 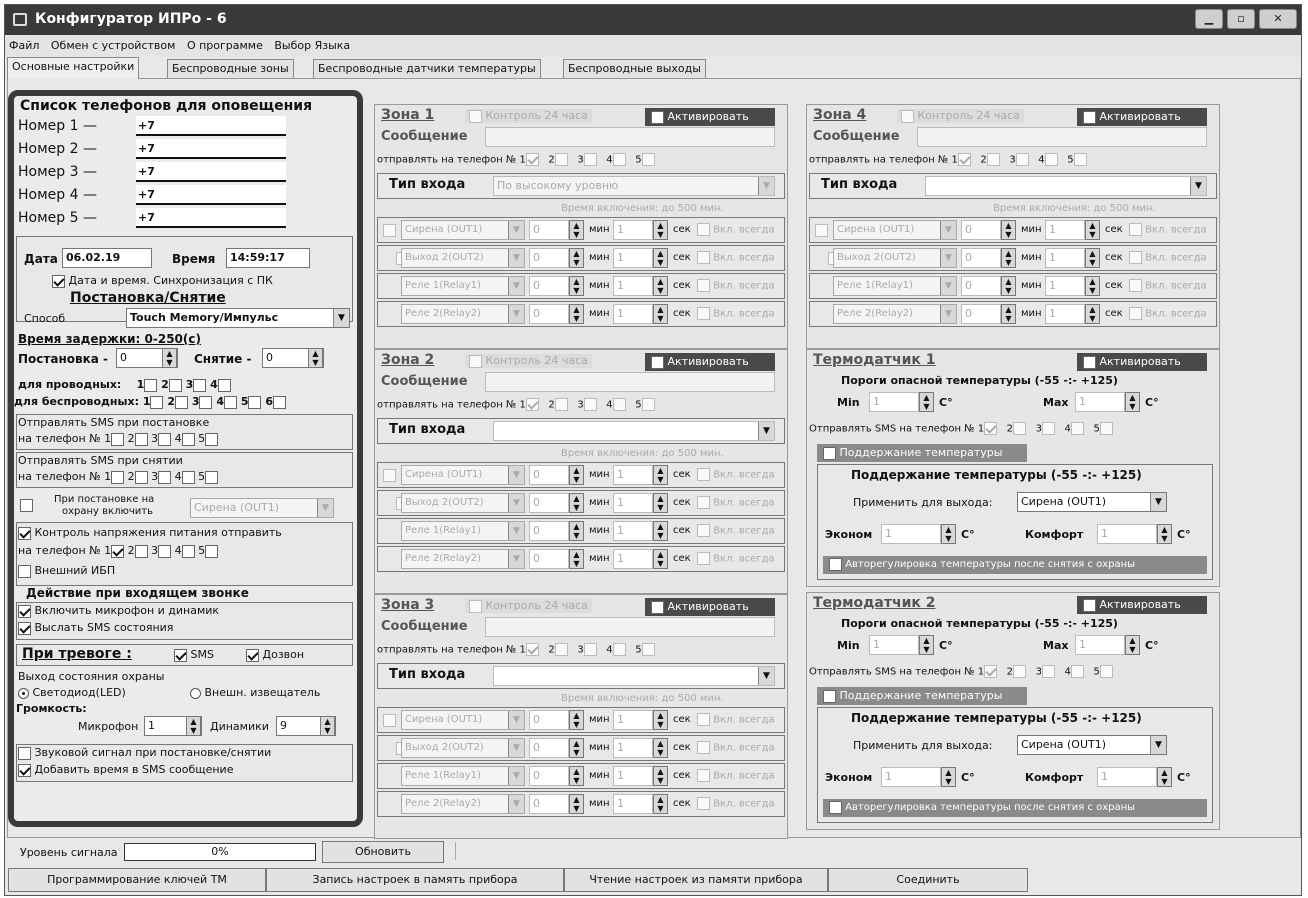 I want to click on apply-output-select: Сирена (OUT1) ▼, so click(x=1092, y=502).